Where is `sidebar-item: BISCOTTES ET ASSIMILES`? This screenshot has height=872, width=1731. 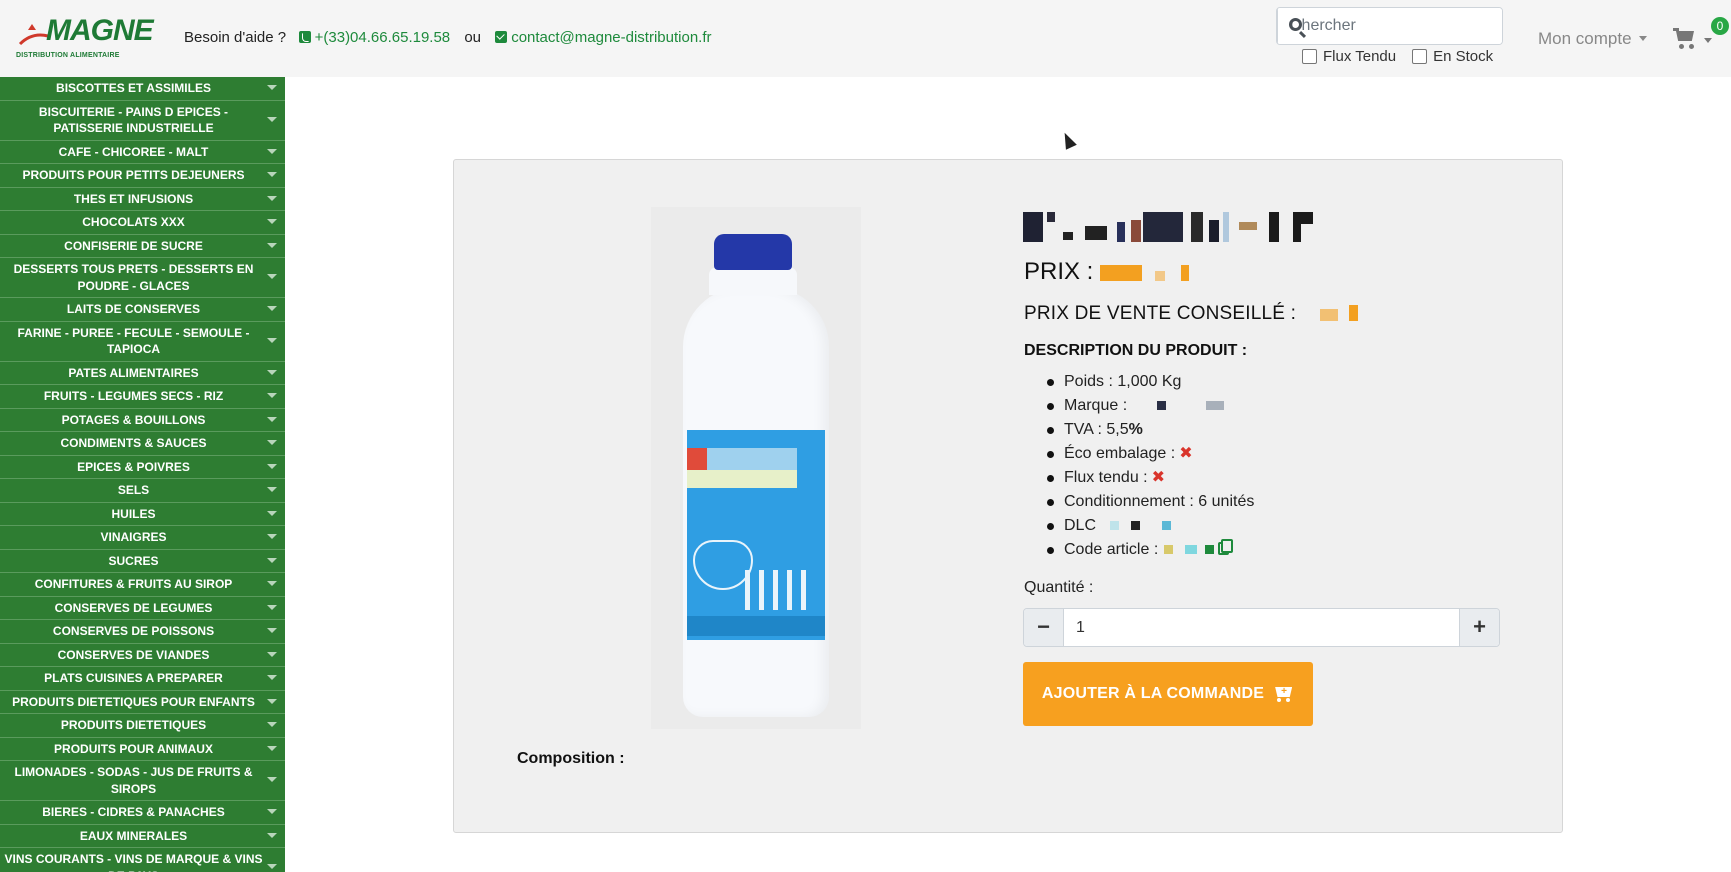 sidebar-item: BISCOTTES ET ASSIMILES is located at coordinates (142, 89).